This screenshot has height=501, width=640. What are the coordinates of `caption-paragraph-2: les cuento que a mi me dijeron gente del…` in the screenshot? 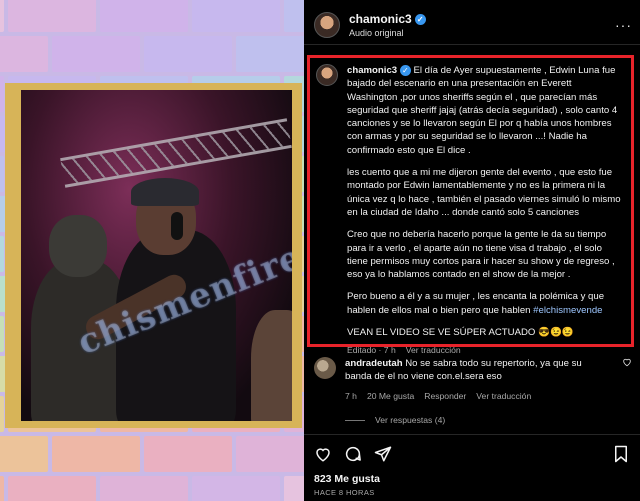 It's located at (484, 192).